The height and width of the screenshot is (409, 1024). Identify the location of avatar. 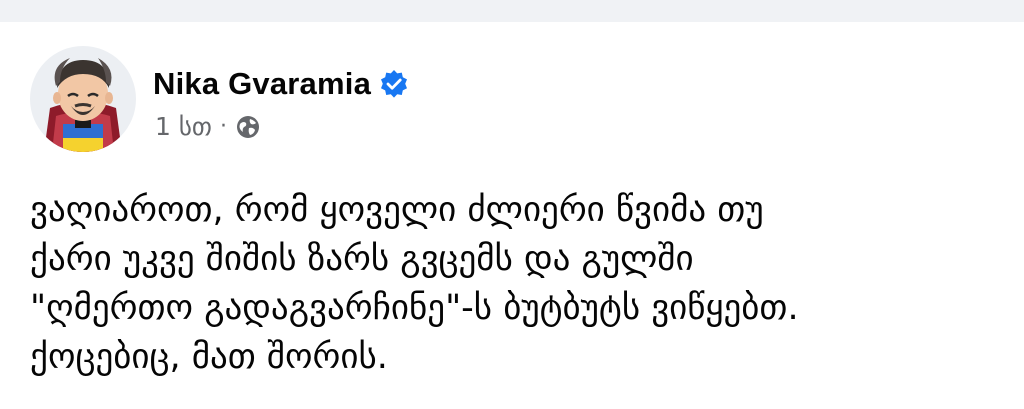
(83, 99).